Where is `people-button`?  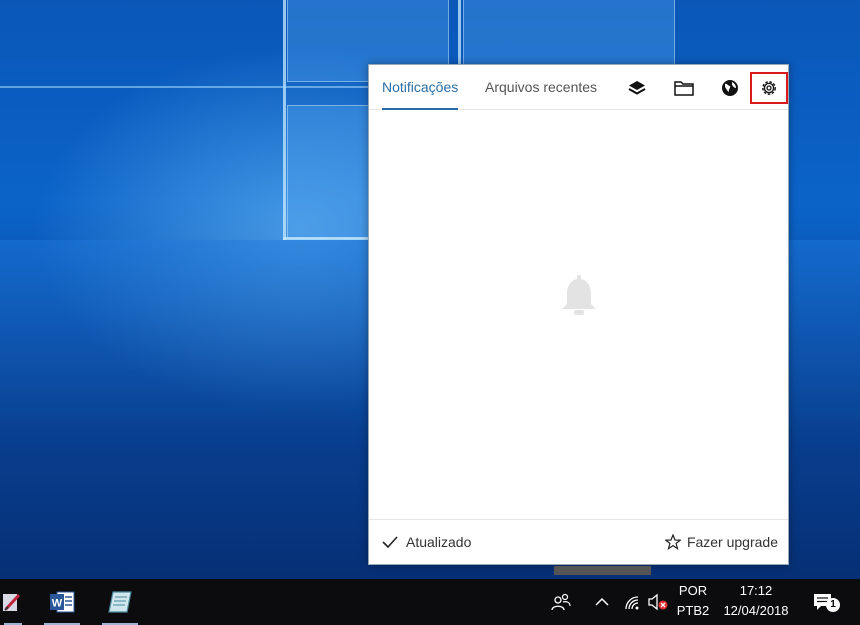
people-button is located at coordinates (561, 602).